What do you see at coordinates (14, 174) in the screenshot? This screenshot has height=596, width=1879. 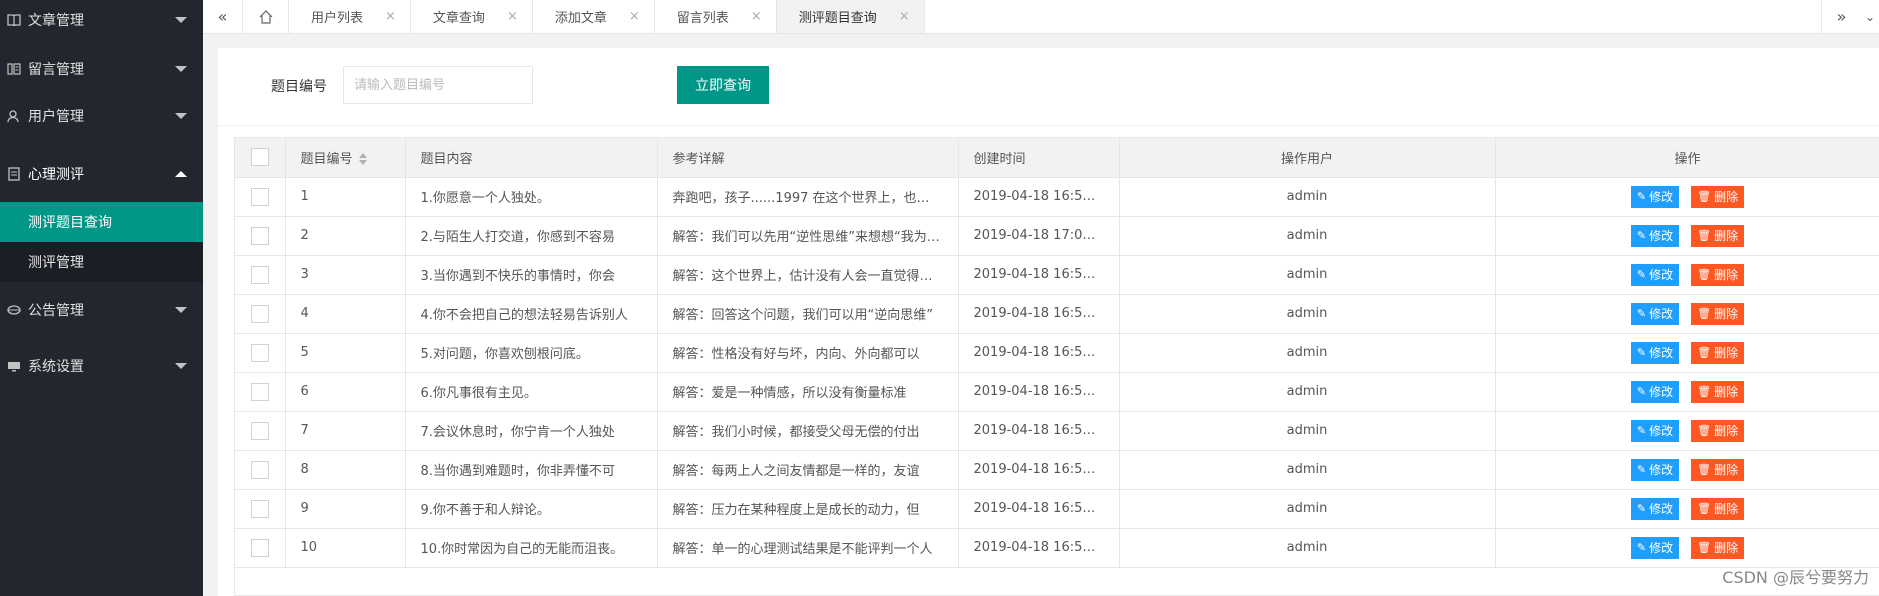 I see `document-icon` at bounding box center [14, 174].